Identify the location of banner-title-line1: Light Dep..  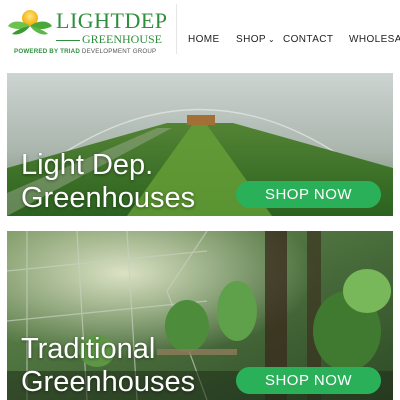
(87, 165).